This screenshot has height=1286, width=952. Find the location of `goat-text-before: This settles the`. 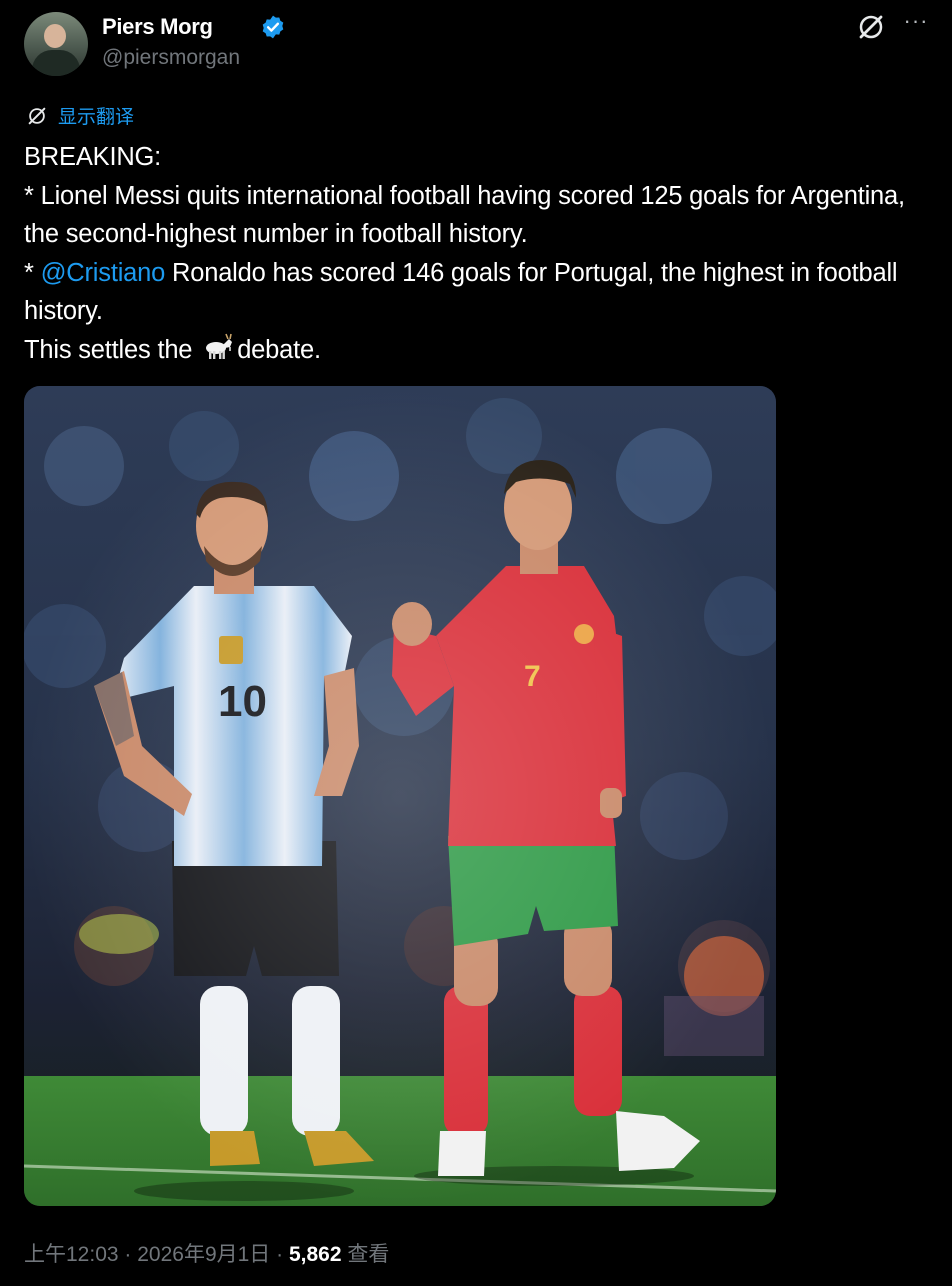

goat-text-before: This settles the is located at coordinates (112, 349).